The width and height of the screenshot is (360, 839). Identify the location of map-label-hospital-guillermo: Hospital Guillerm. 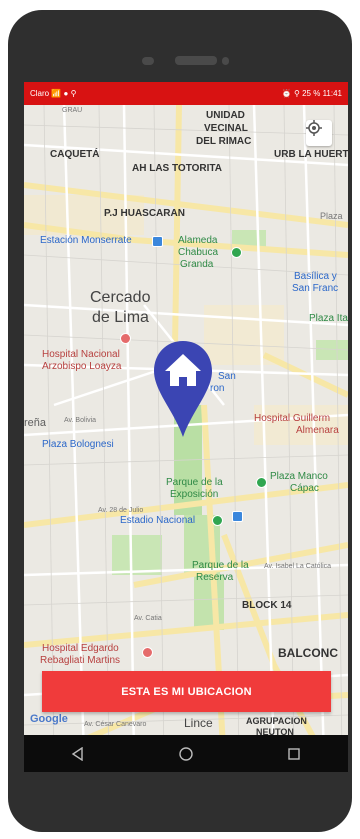
(292, 418).